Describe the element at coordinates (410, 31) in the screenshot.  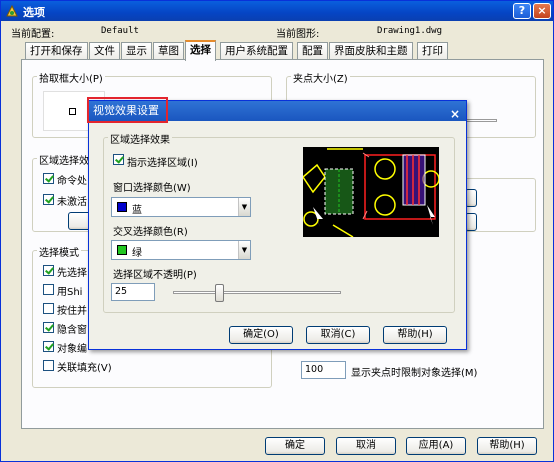
I see `drawing-value: Drawing1.dwg` at that location.